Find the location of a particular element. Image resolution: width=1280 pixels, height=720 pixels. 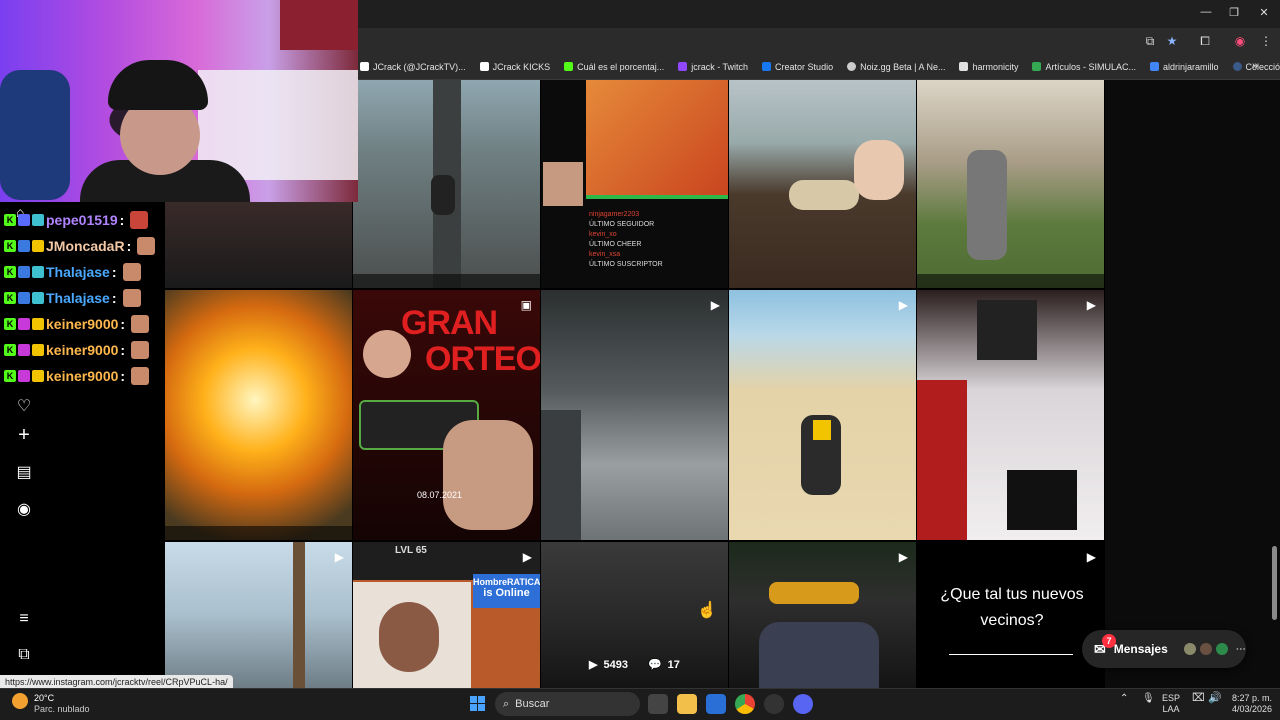

apps-icon: ⧉ is located at coordinates (24, 656).